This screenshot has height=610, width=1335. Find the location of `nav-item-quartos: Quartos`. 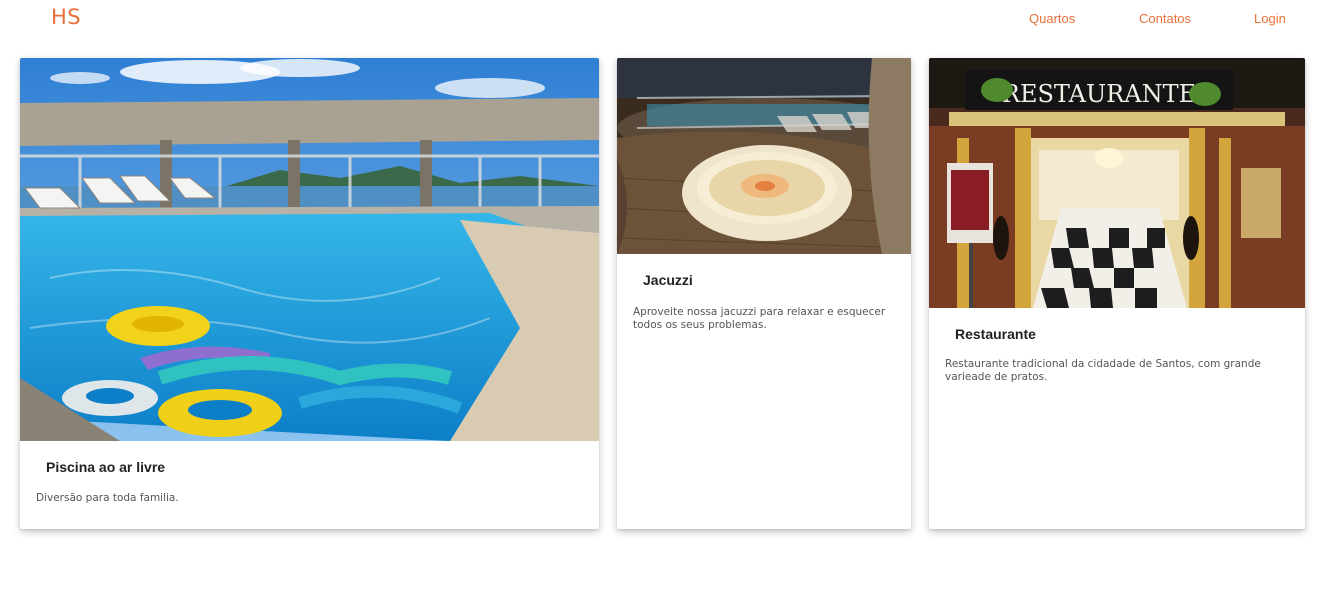

nav-item-quartos: Quartos is located at coordinates (1052, 18).